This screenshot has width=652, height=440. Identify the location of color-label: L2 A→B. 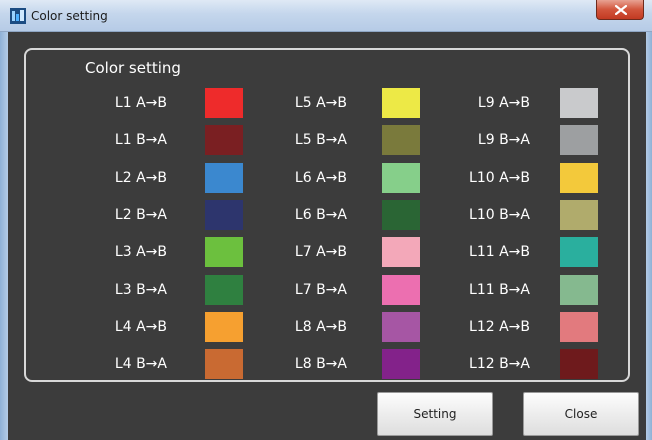
(140, 177).